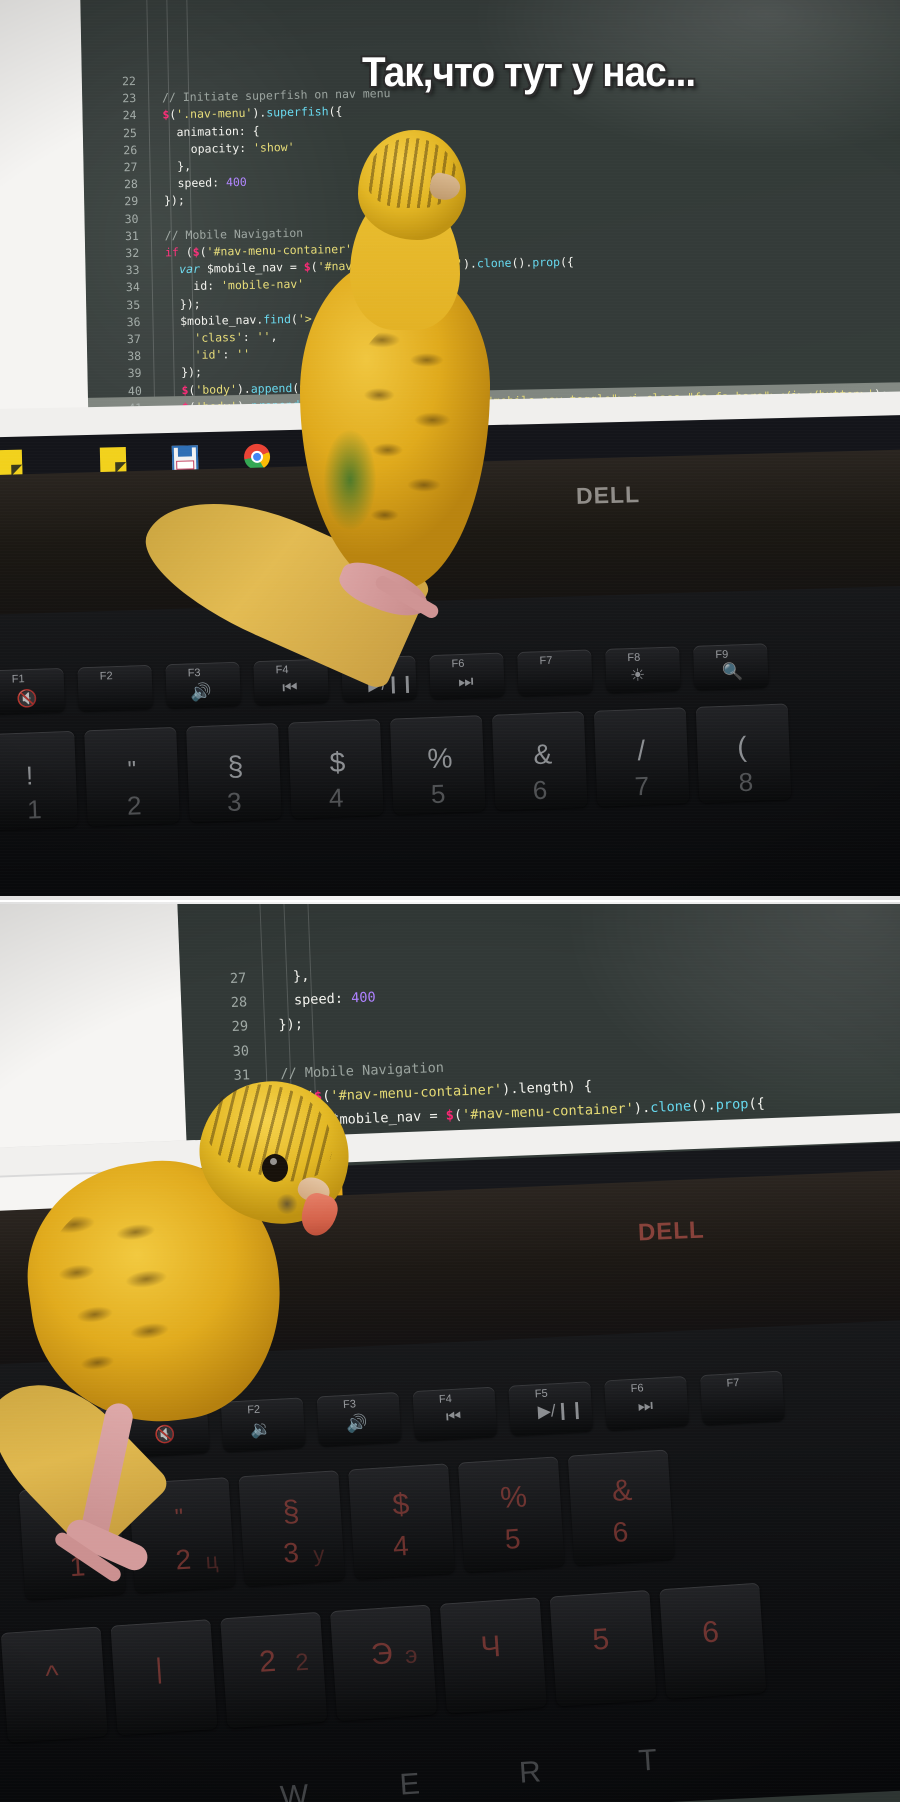 The height and width of the screenshot is (1802, 900). Describe the element at coordinates (637, 675) in the screenshot. I see `brightness-icon: ☀` at that location.